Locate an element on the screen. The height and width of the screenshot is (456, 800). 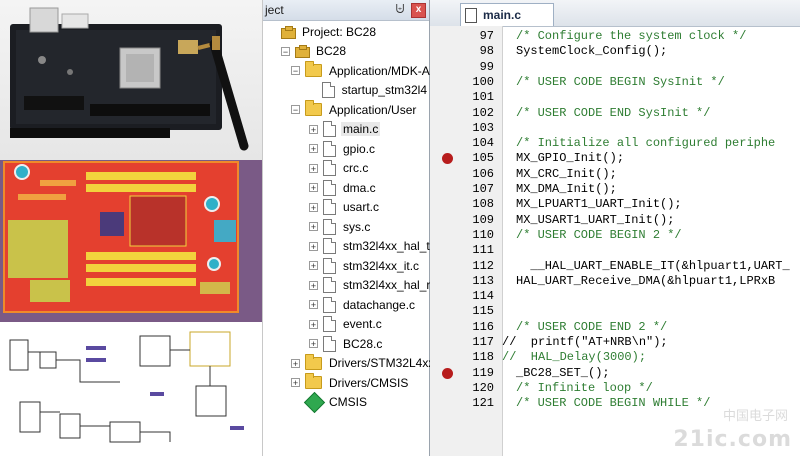
tree-item-label: main.c is located at coordinates (361, 129).